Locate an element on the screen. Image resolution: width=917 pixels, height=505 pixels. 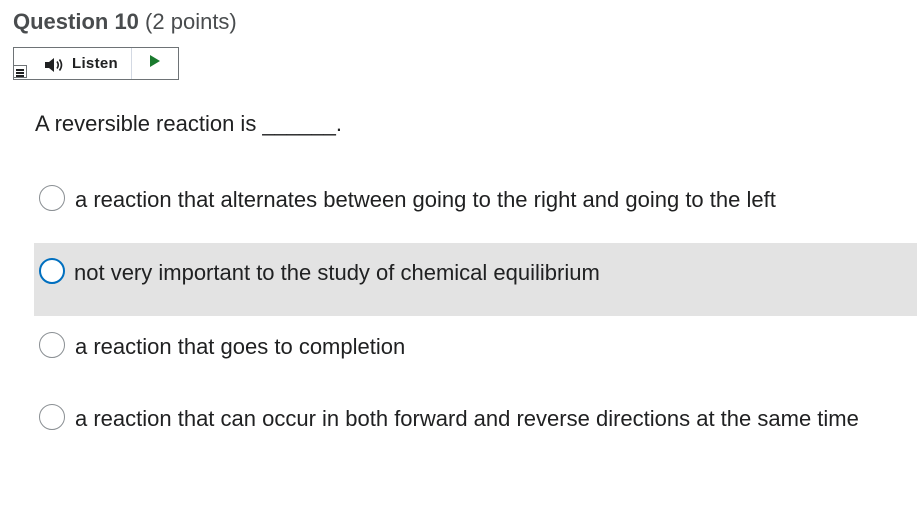
play-button is located at coordinates (155, 63).